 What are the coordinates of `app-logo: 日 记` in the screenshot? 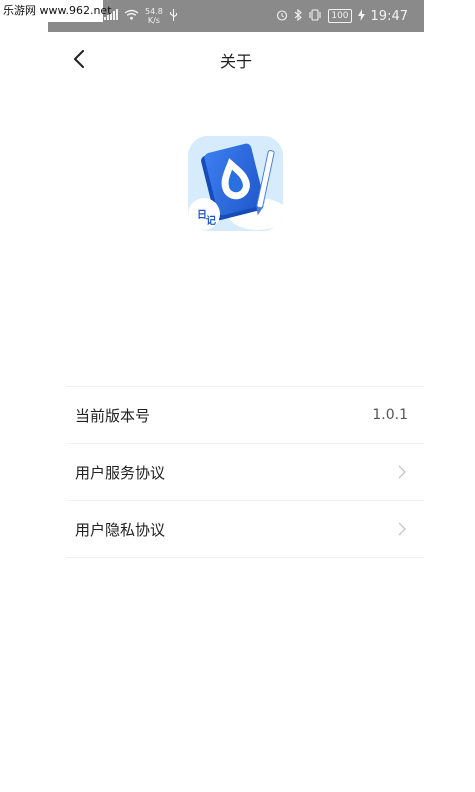 It's located at (235, 183).